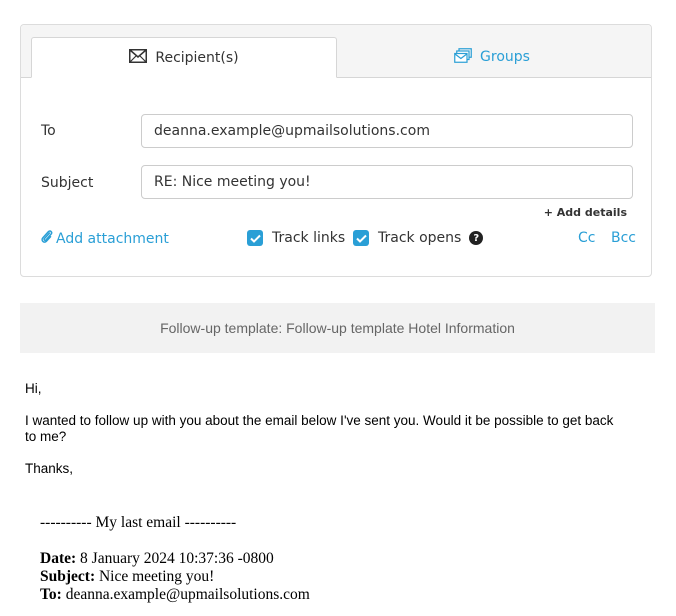  Describe the element at coordinates (586, 238) in the screenshot. I see `cc-link: Cc` at that location.